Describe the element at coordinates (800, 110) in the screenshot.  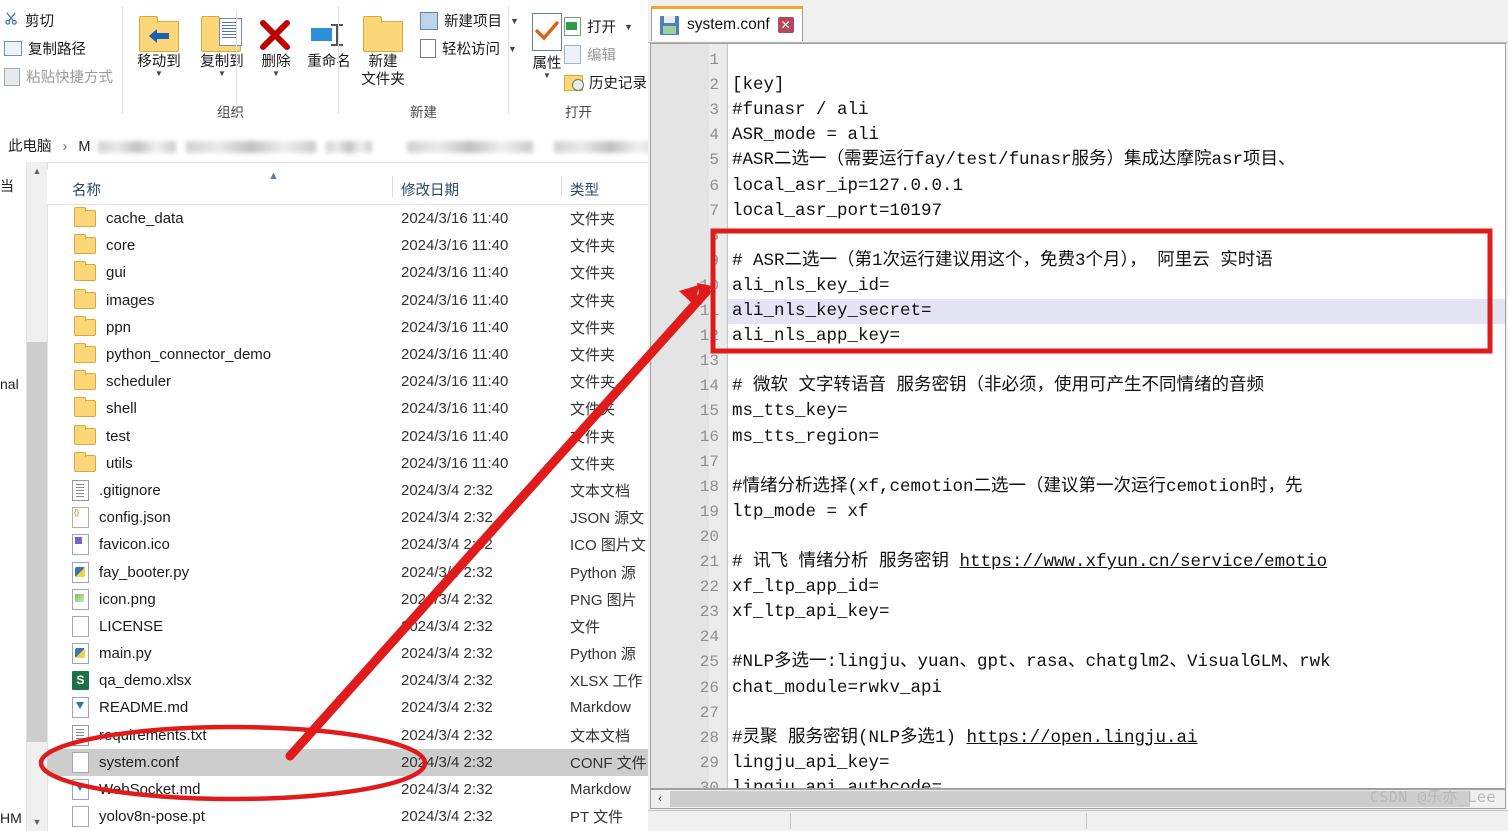
I see `code-line: #funasr / ali` at that location.